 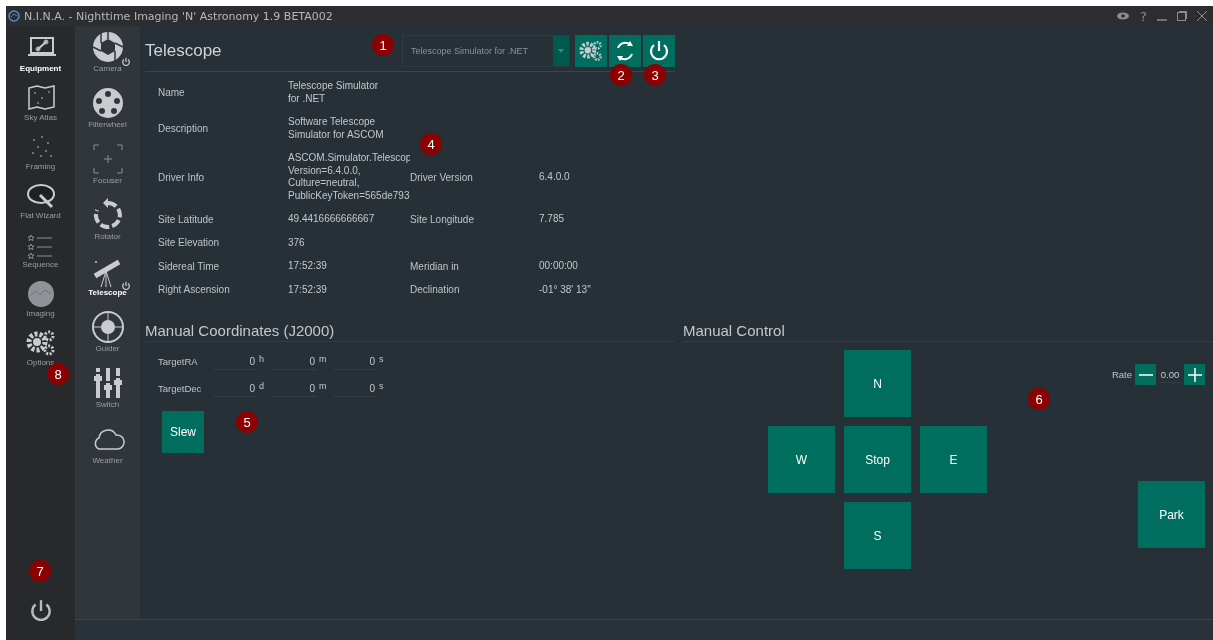 What do you see at coordinates (107, 394) in the screenshot?
I see `device-tab: Switch` at bounding box center [107, 394].